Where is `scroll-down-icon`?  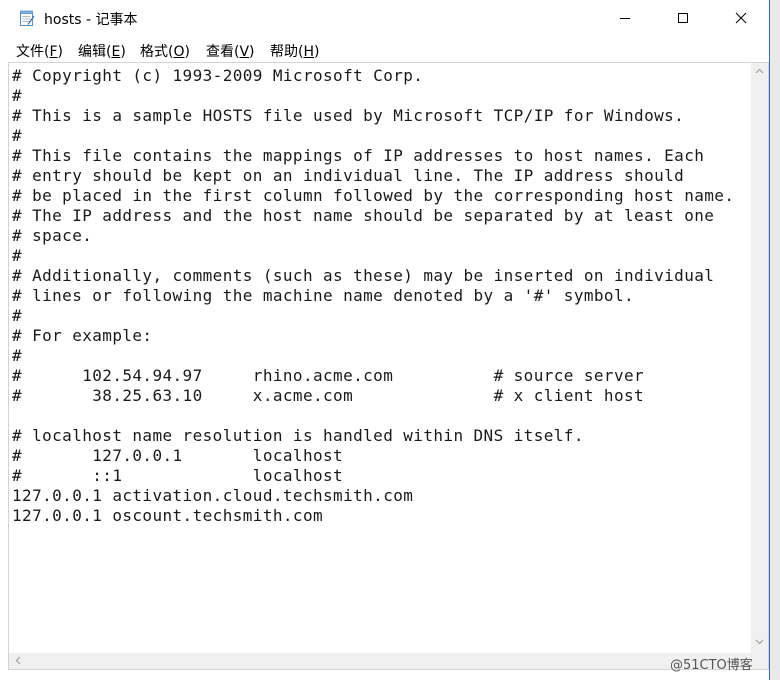 scroll-down-icon is located at coordinates (759, 641).